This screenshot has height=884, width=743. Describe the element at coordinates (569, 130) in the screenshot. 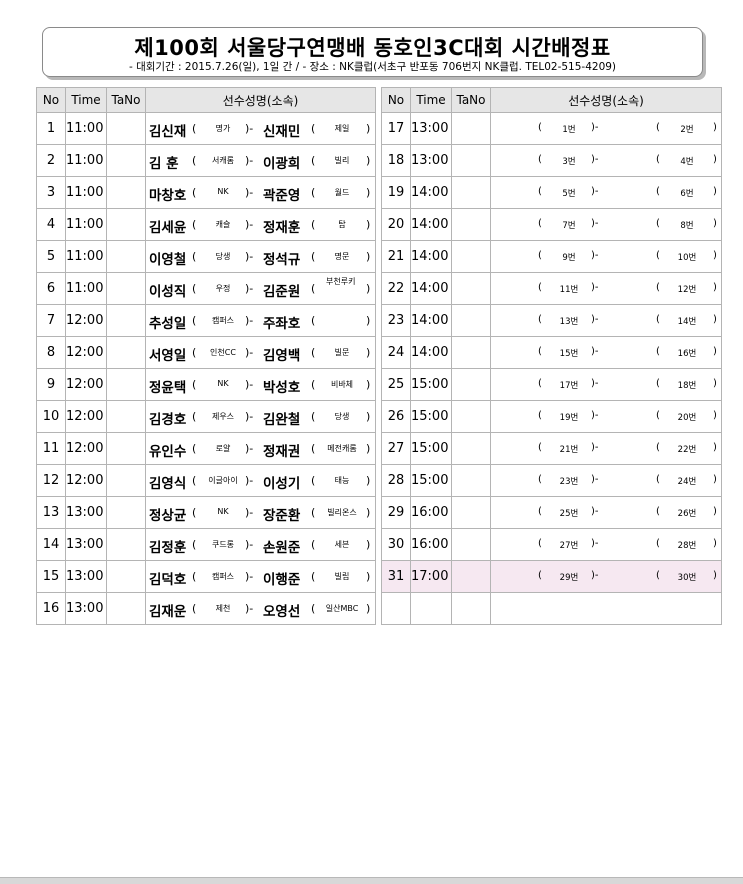

I see `slot-1-label: 1번` at that location.